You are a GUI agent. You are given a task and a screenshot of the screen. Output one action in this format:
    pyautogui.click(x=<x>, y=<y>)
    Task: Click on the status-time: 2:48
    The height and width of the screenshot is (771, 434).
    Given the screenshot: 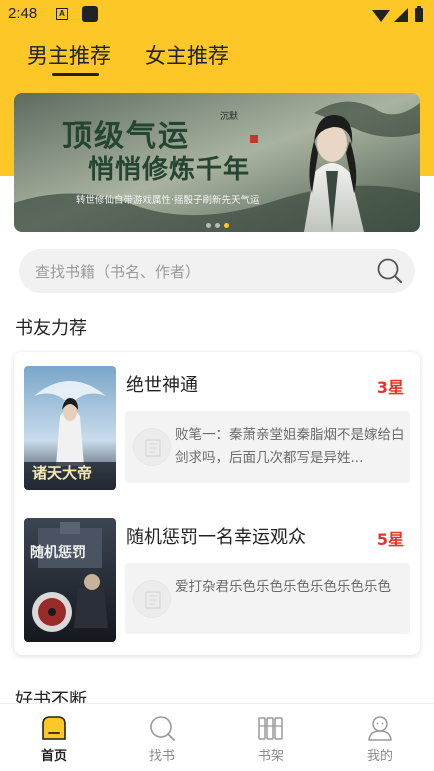 What is the action you would take?
    pyautogui.click(x=23, y=13)
    